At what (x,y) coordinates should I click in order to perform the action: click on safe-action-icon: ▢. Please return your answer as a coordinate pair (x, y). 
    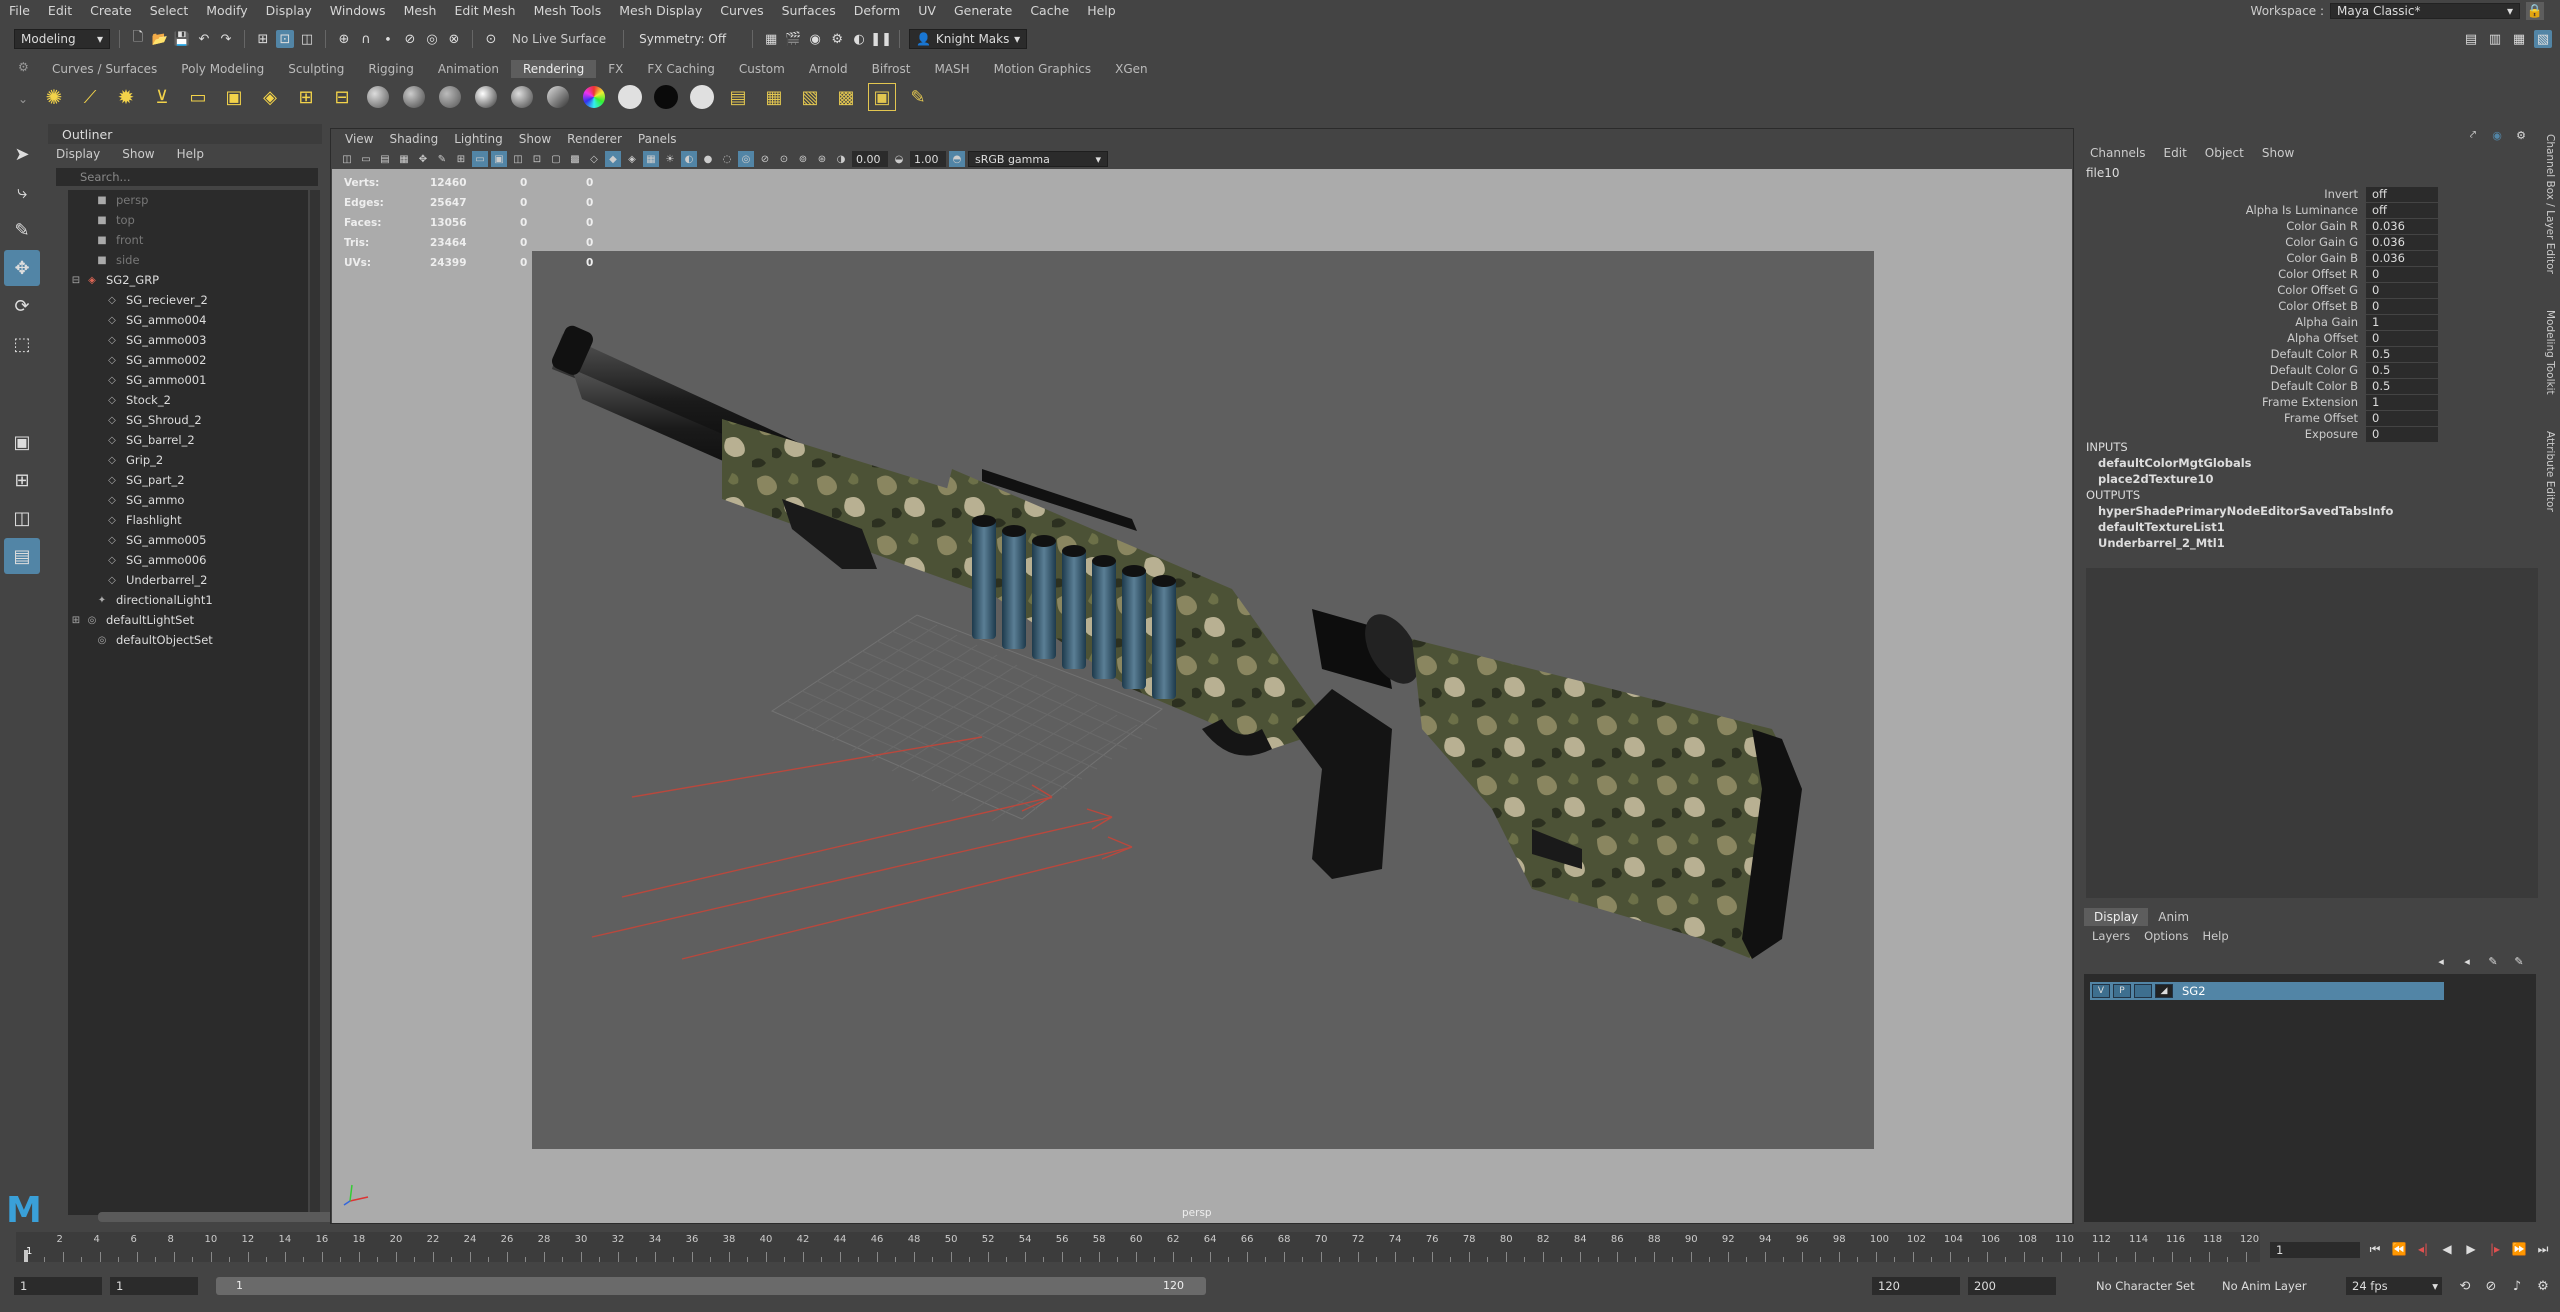
    Looking at the image, I should click on (556, 159).